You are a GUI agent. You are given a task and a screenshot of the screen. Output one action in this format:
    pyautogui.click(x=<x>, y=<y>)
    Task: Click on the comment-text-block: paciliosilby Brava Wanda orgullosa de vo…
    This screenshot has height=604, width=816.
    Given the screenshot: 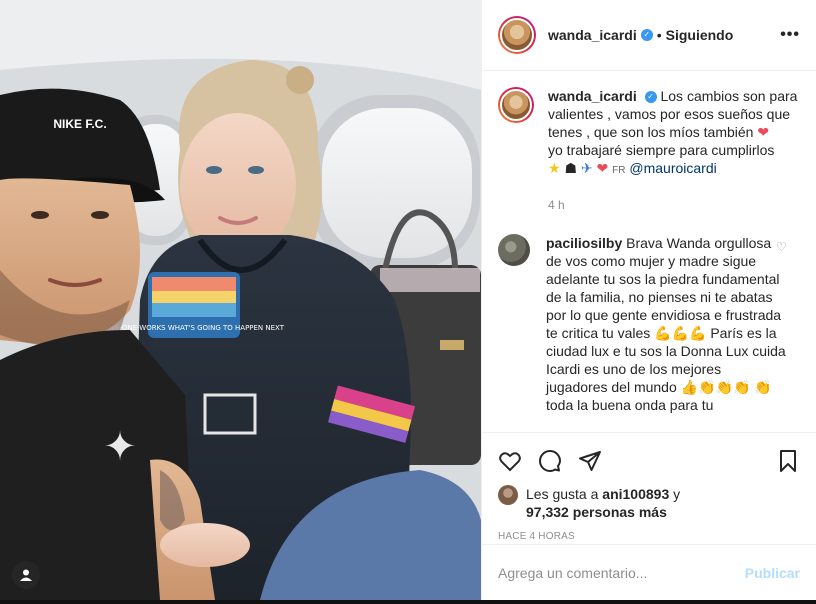 What is the action you would take?
    pyautogui.click(x=666, y=324)
    